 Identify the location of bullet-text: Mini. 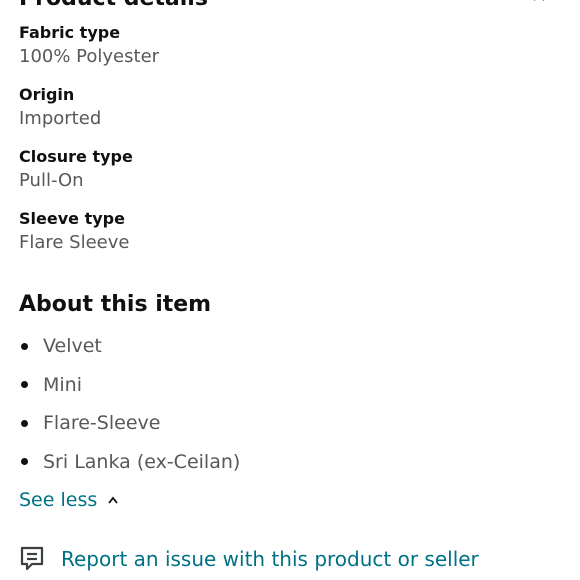
(62, 384).